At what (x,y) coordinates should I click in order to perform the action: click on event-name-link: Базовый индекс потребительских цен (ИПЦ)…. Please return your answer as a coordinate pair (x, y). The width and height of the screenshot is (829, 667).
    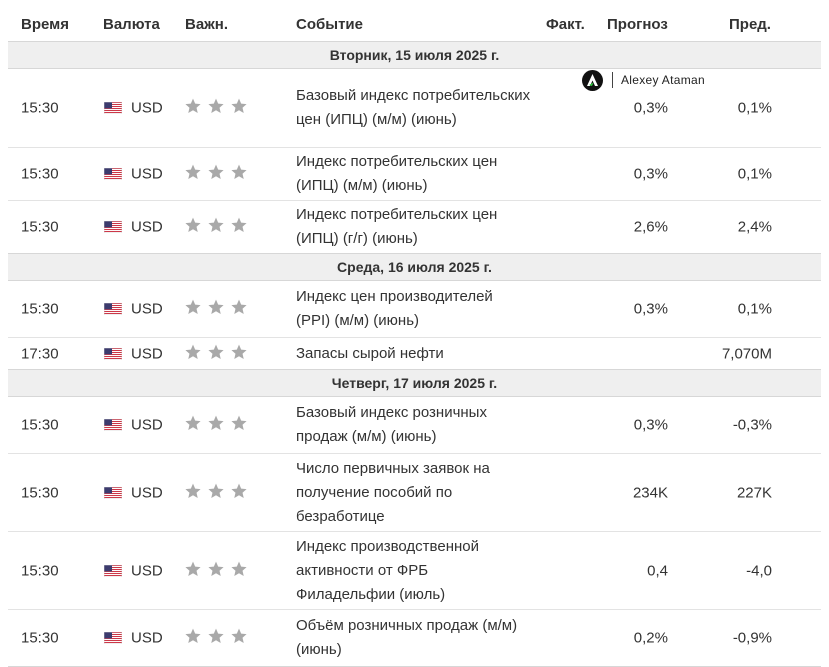
    Looking at the image, I should click on (413, 108).